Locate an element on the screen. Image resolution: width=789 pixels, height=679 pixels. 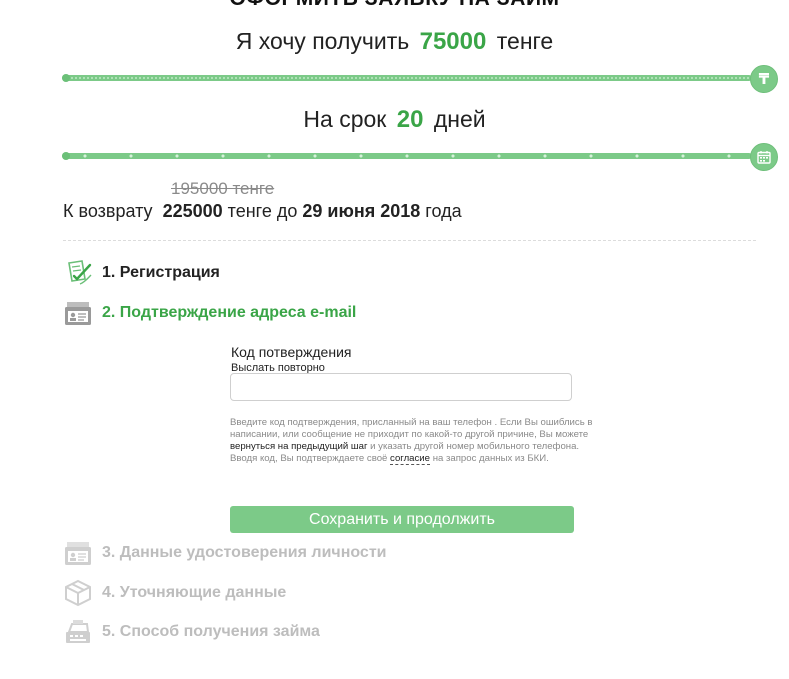
confirmation-code-input is located at coordinates (401, 387).